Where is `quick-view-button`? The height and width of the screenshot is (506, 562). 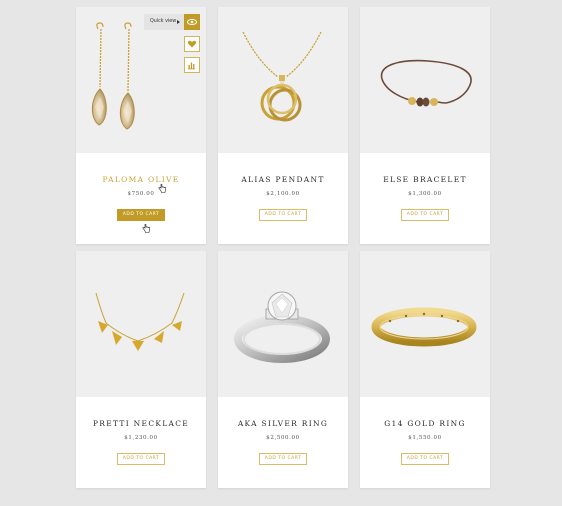 quick-view-button is located at coordinates (192, 22).